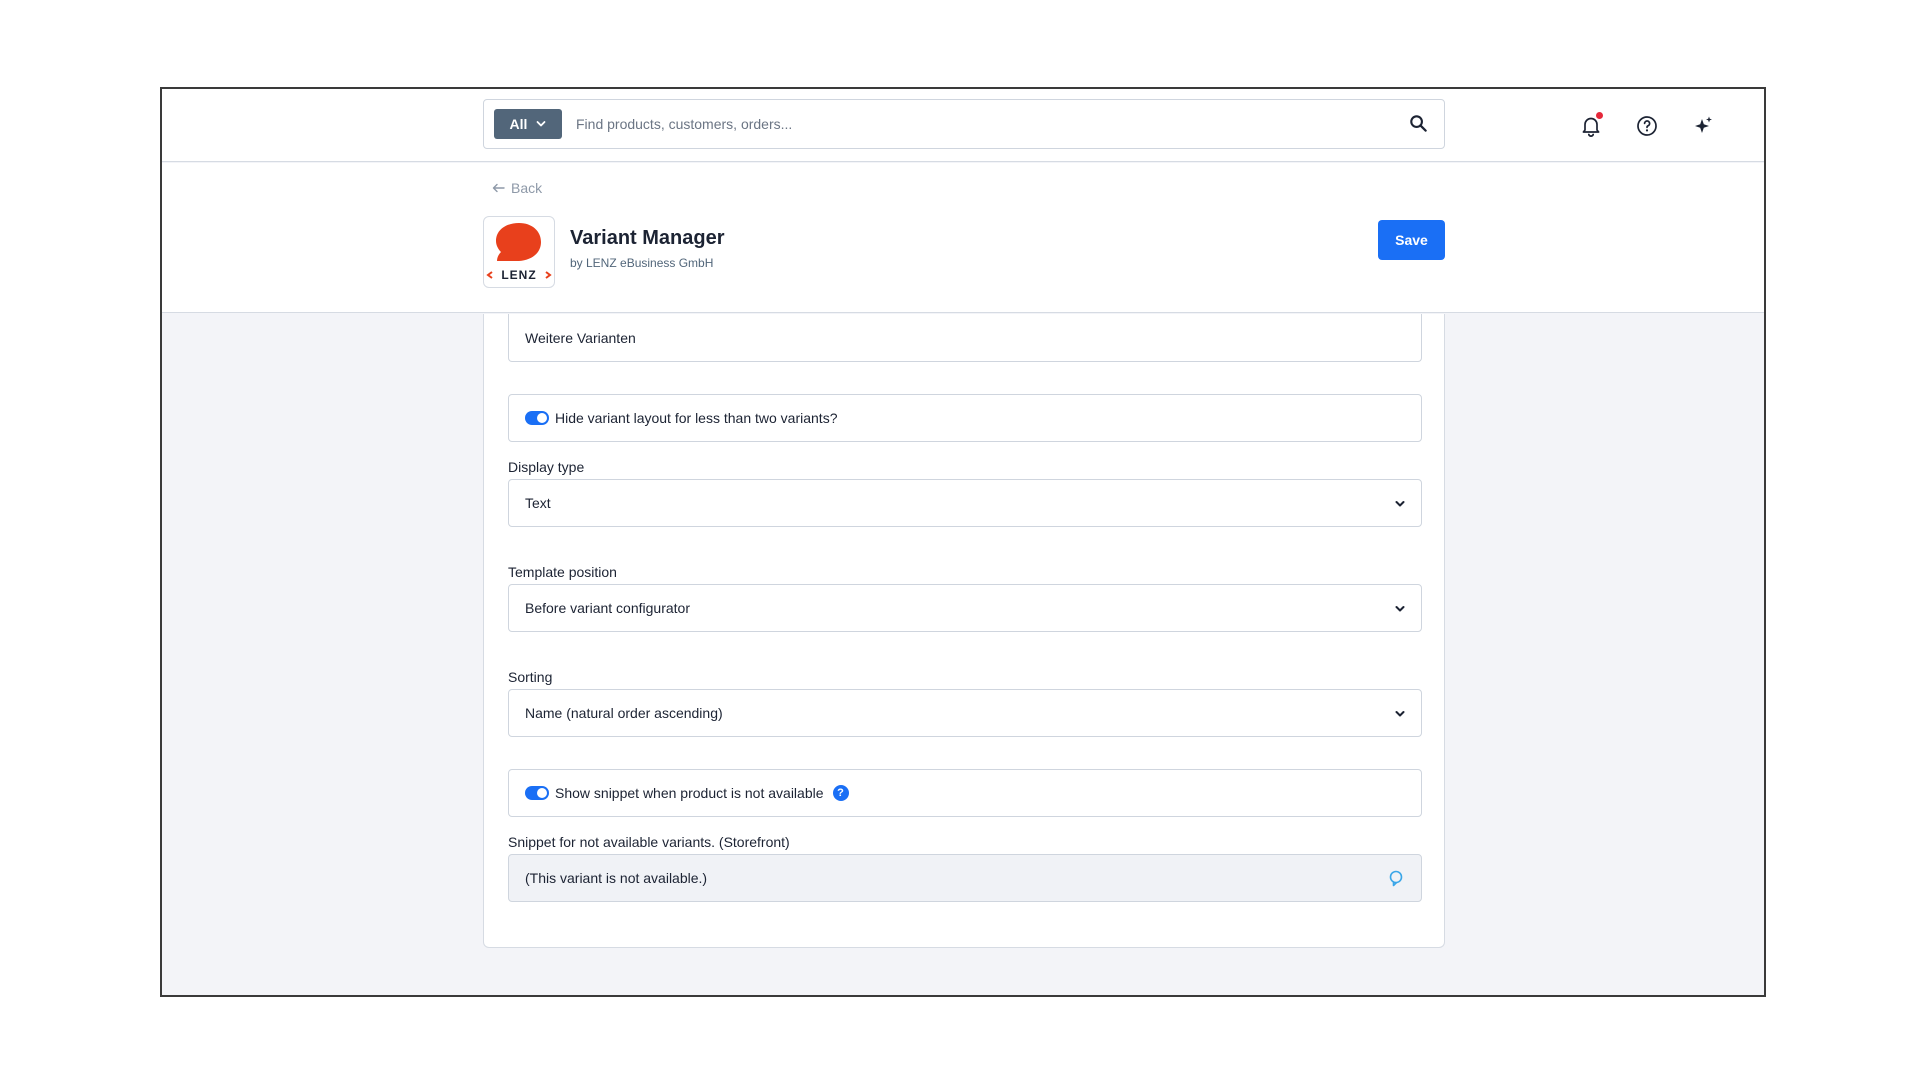 This screenshot has height=1080, width=1920. Describe the element at coordinates (562, 572) in the screenshot. I see `template-position-label: Template position` at that location.